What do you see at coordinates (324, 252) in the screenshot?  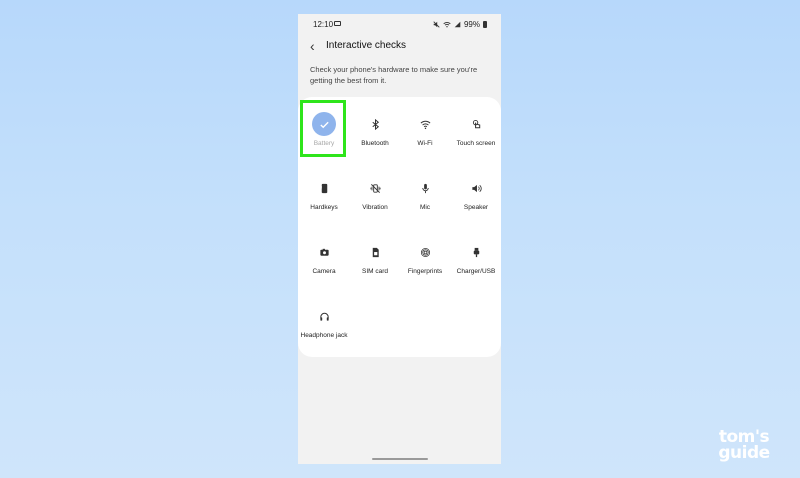 I see `camera-icon` at bounding box center [324, 252].